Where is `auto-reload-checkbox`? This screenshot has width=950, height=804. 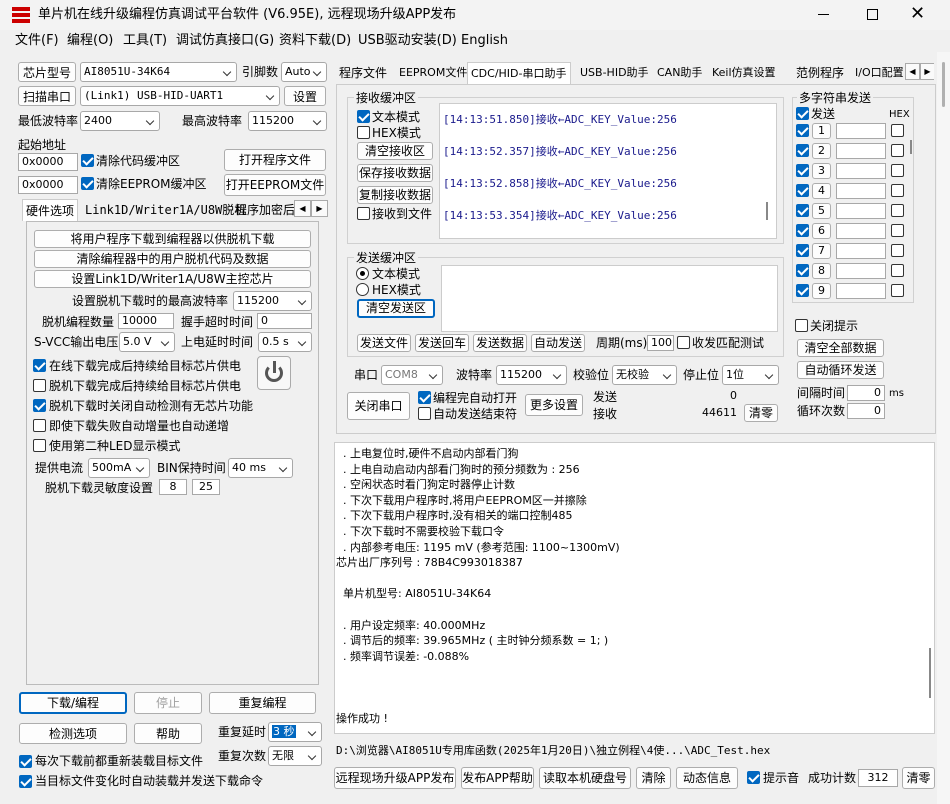
auto-reload-checkbox is located at coordinates (25, 781).